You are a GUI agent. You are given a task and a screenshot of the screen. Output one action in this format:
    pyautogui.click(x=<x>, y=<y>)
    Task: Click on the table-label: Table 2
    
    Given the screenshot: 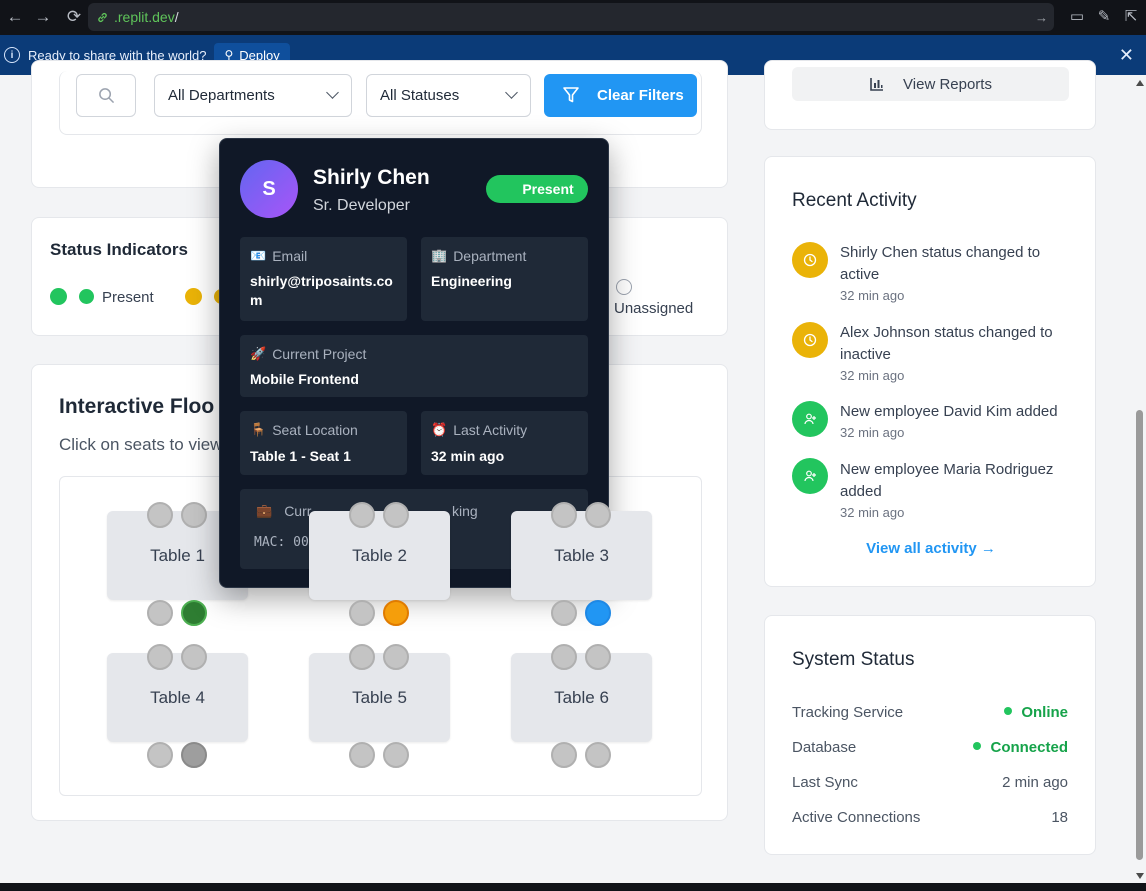 What is the action you would take?
    pyautogui.click(x=379, y=555)
    